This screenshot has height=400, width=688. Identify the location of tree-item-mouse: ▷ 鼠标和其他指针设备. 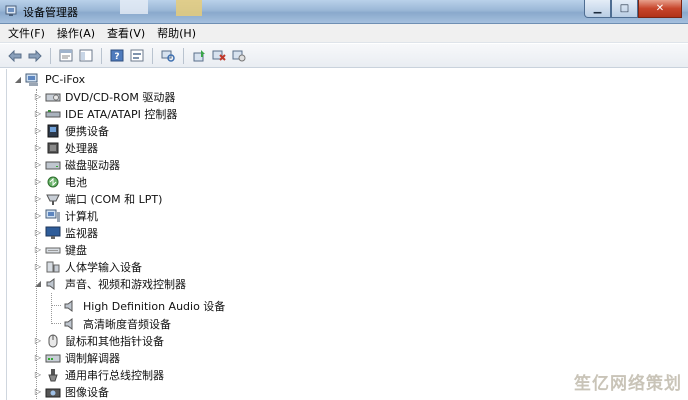
(98, 340).